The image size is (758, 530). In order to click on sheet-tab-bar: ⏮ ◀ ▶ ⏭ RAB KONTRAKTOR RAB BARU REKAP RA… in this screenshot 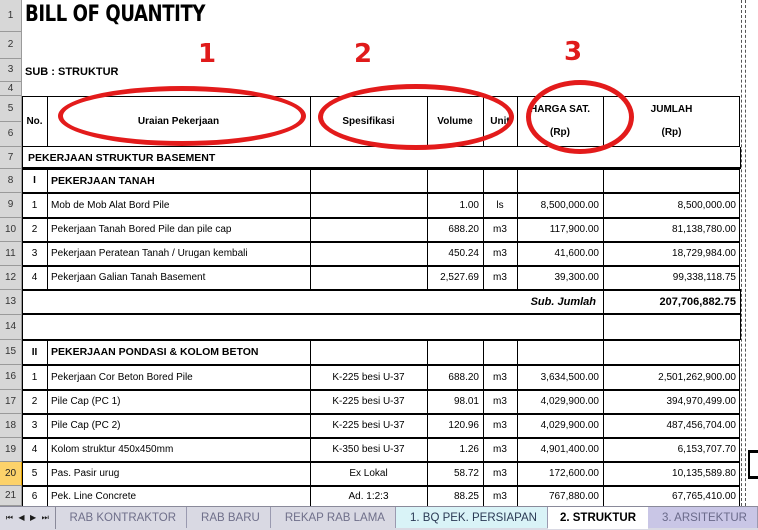, I will do `click(379, 518)`.